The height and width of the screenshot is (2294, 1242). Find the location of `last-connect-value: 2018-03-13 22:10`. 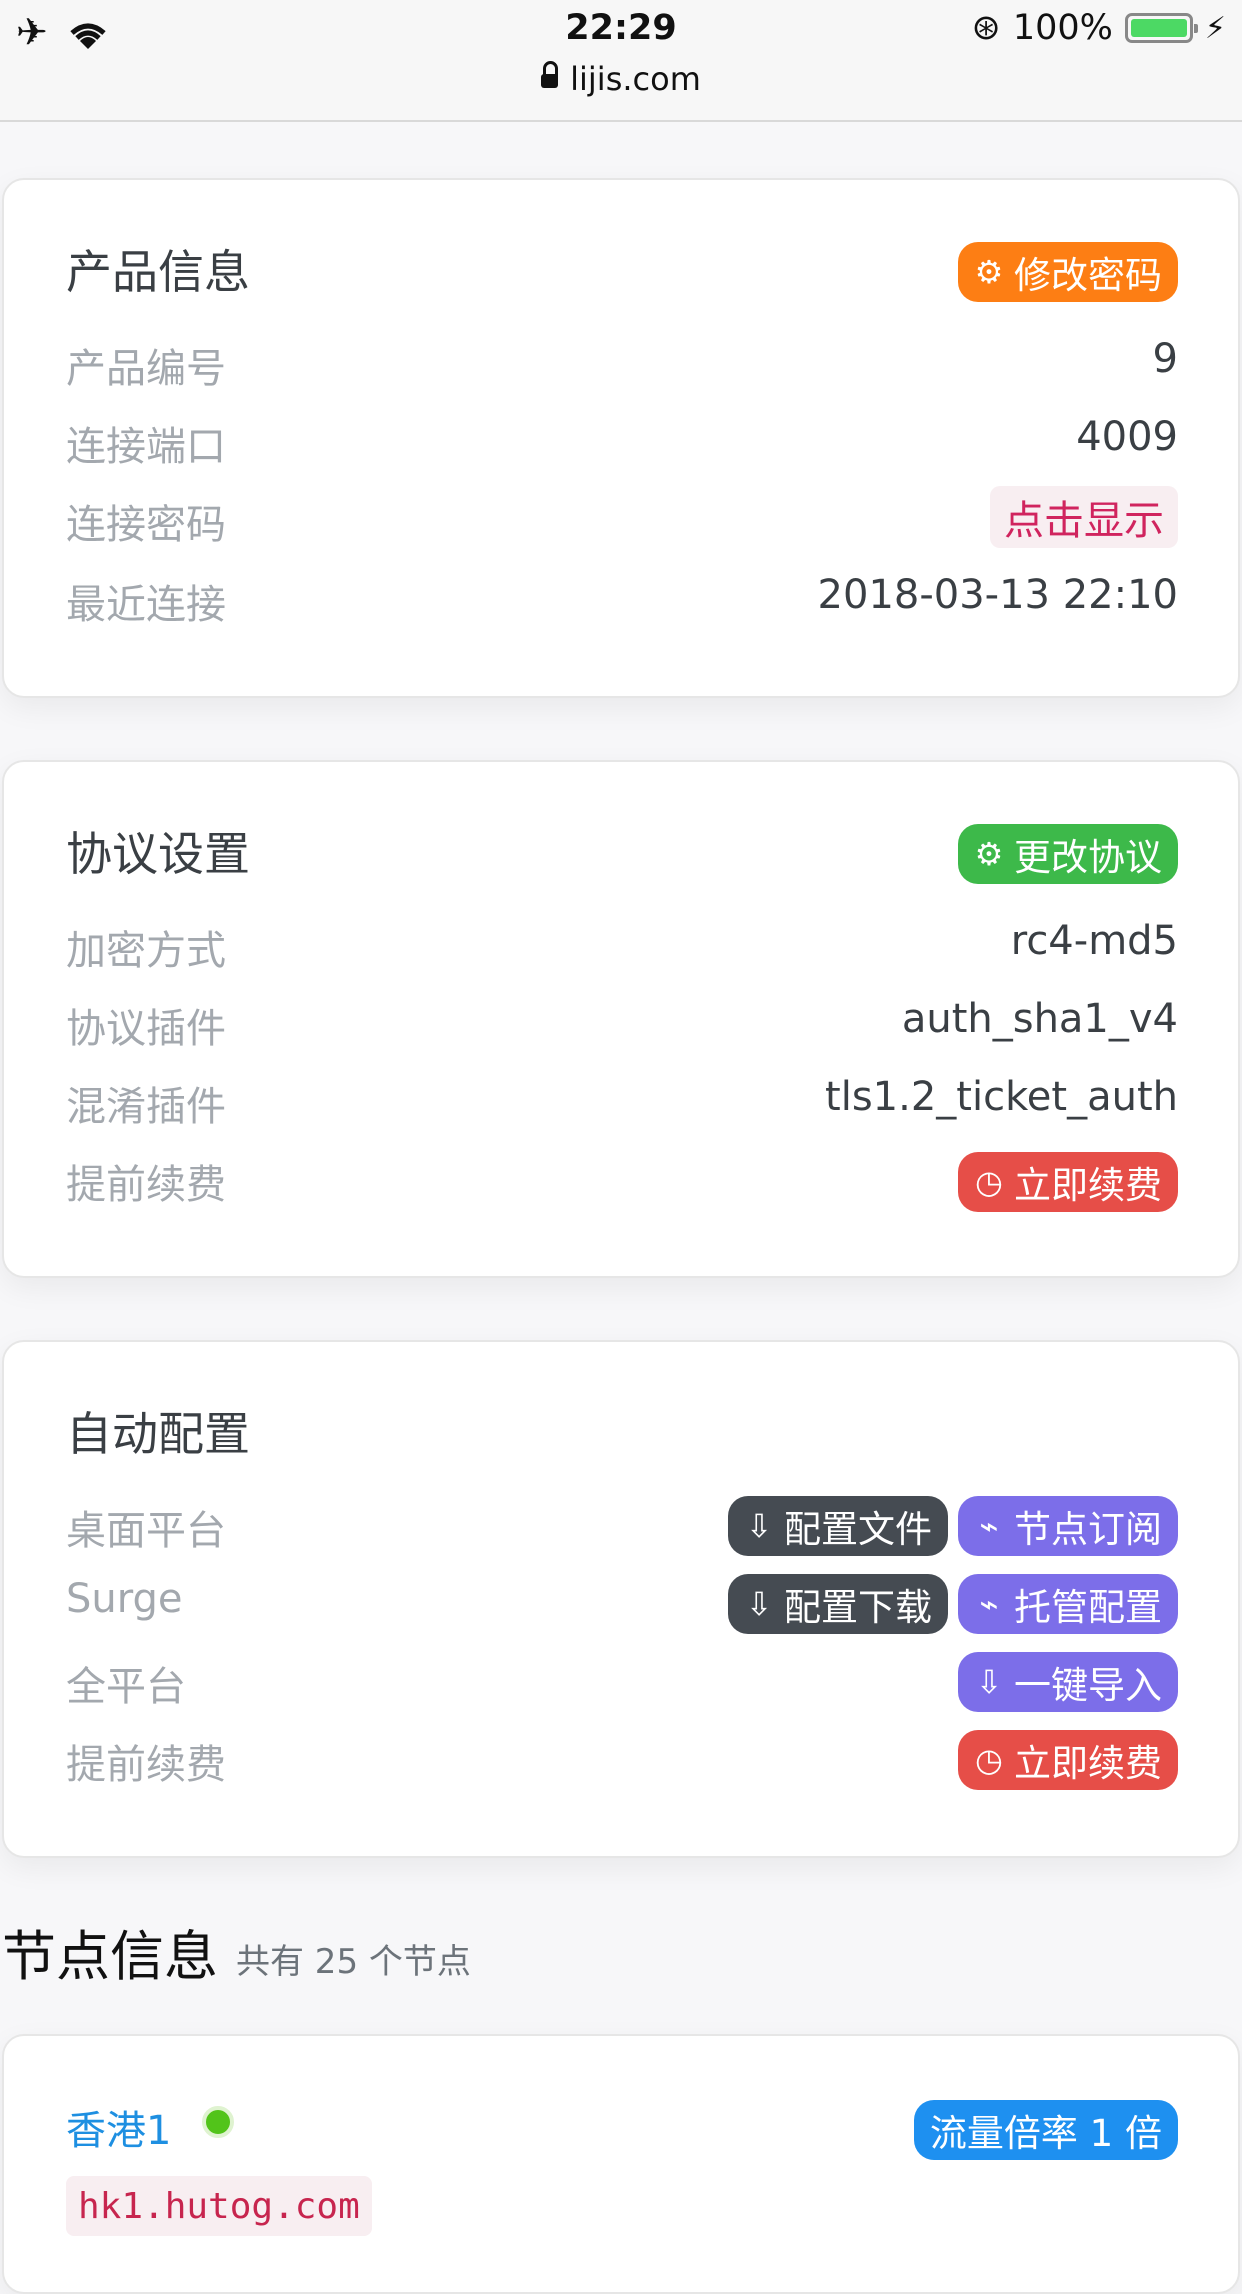

last-connect-value: 2018-03-13 22:10 is located at coordinates (997, 595).